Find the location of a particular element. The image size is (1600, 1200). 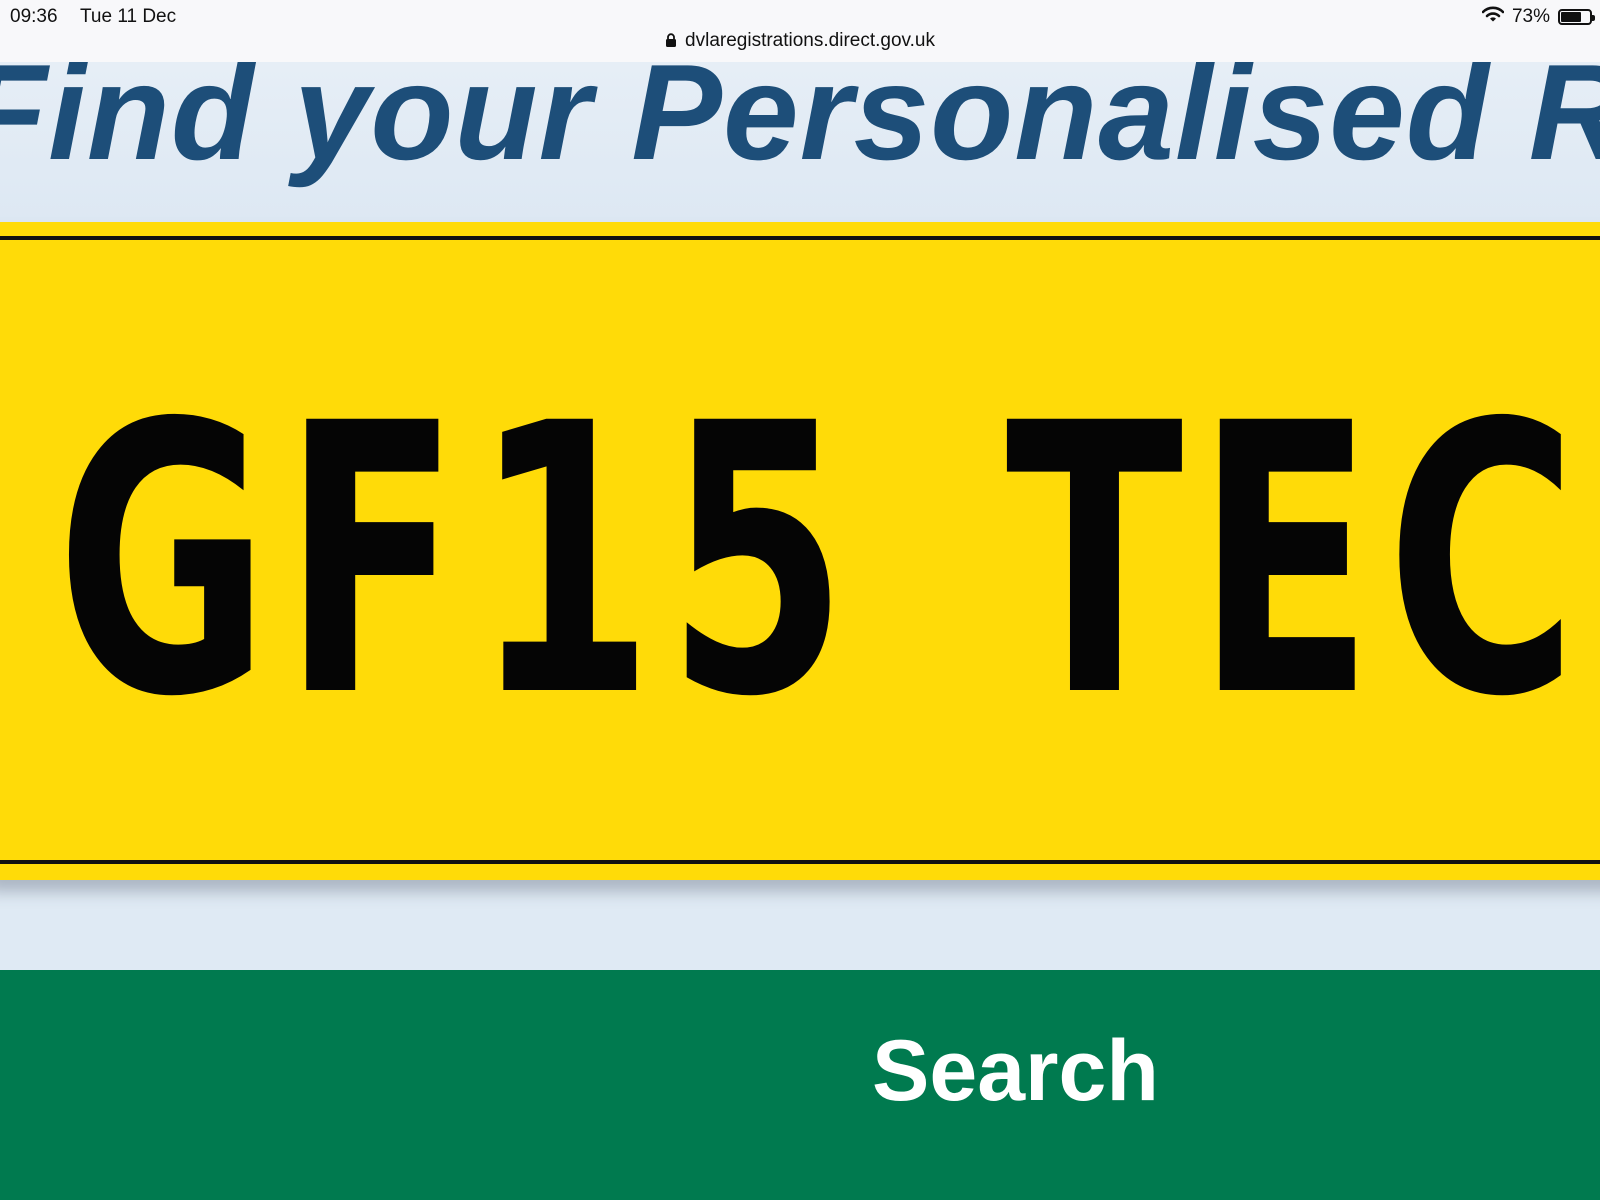

address-bar: dvlaregistrations.direct.gov.uk is located at coordinates (800, 42).